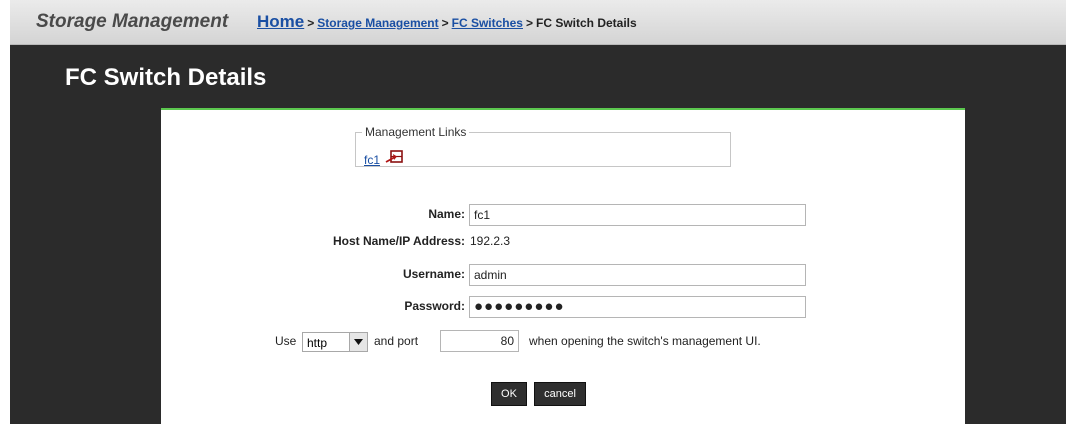 Image resolution: width=1066 pixels, height=426 pixels. I want to click on username-label: Username:, so click(433, 274).